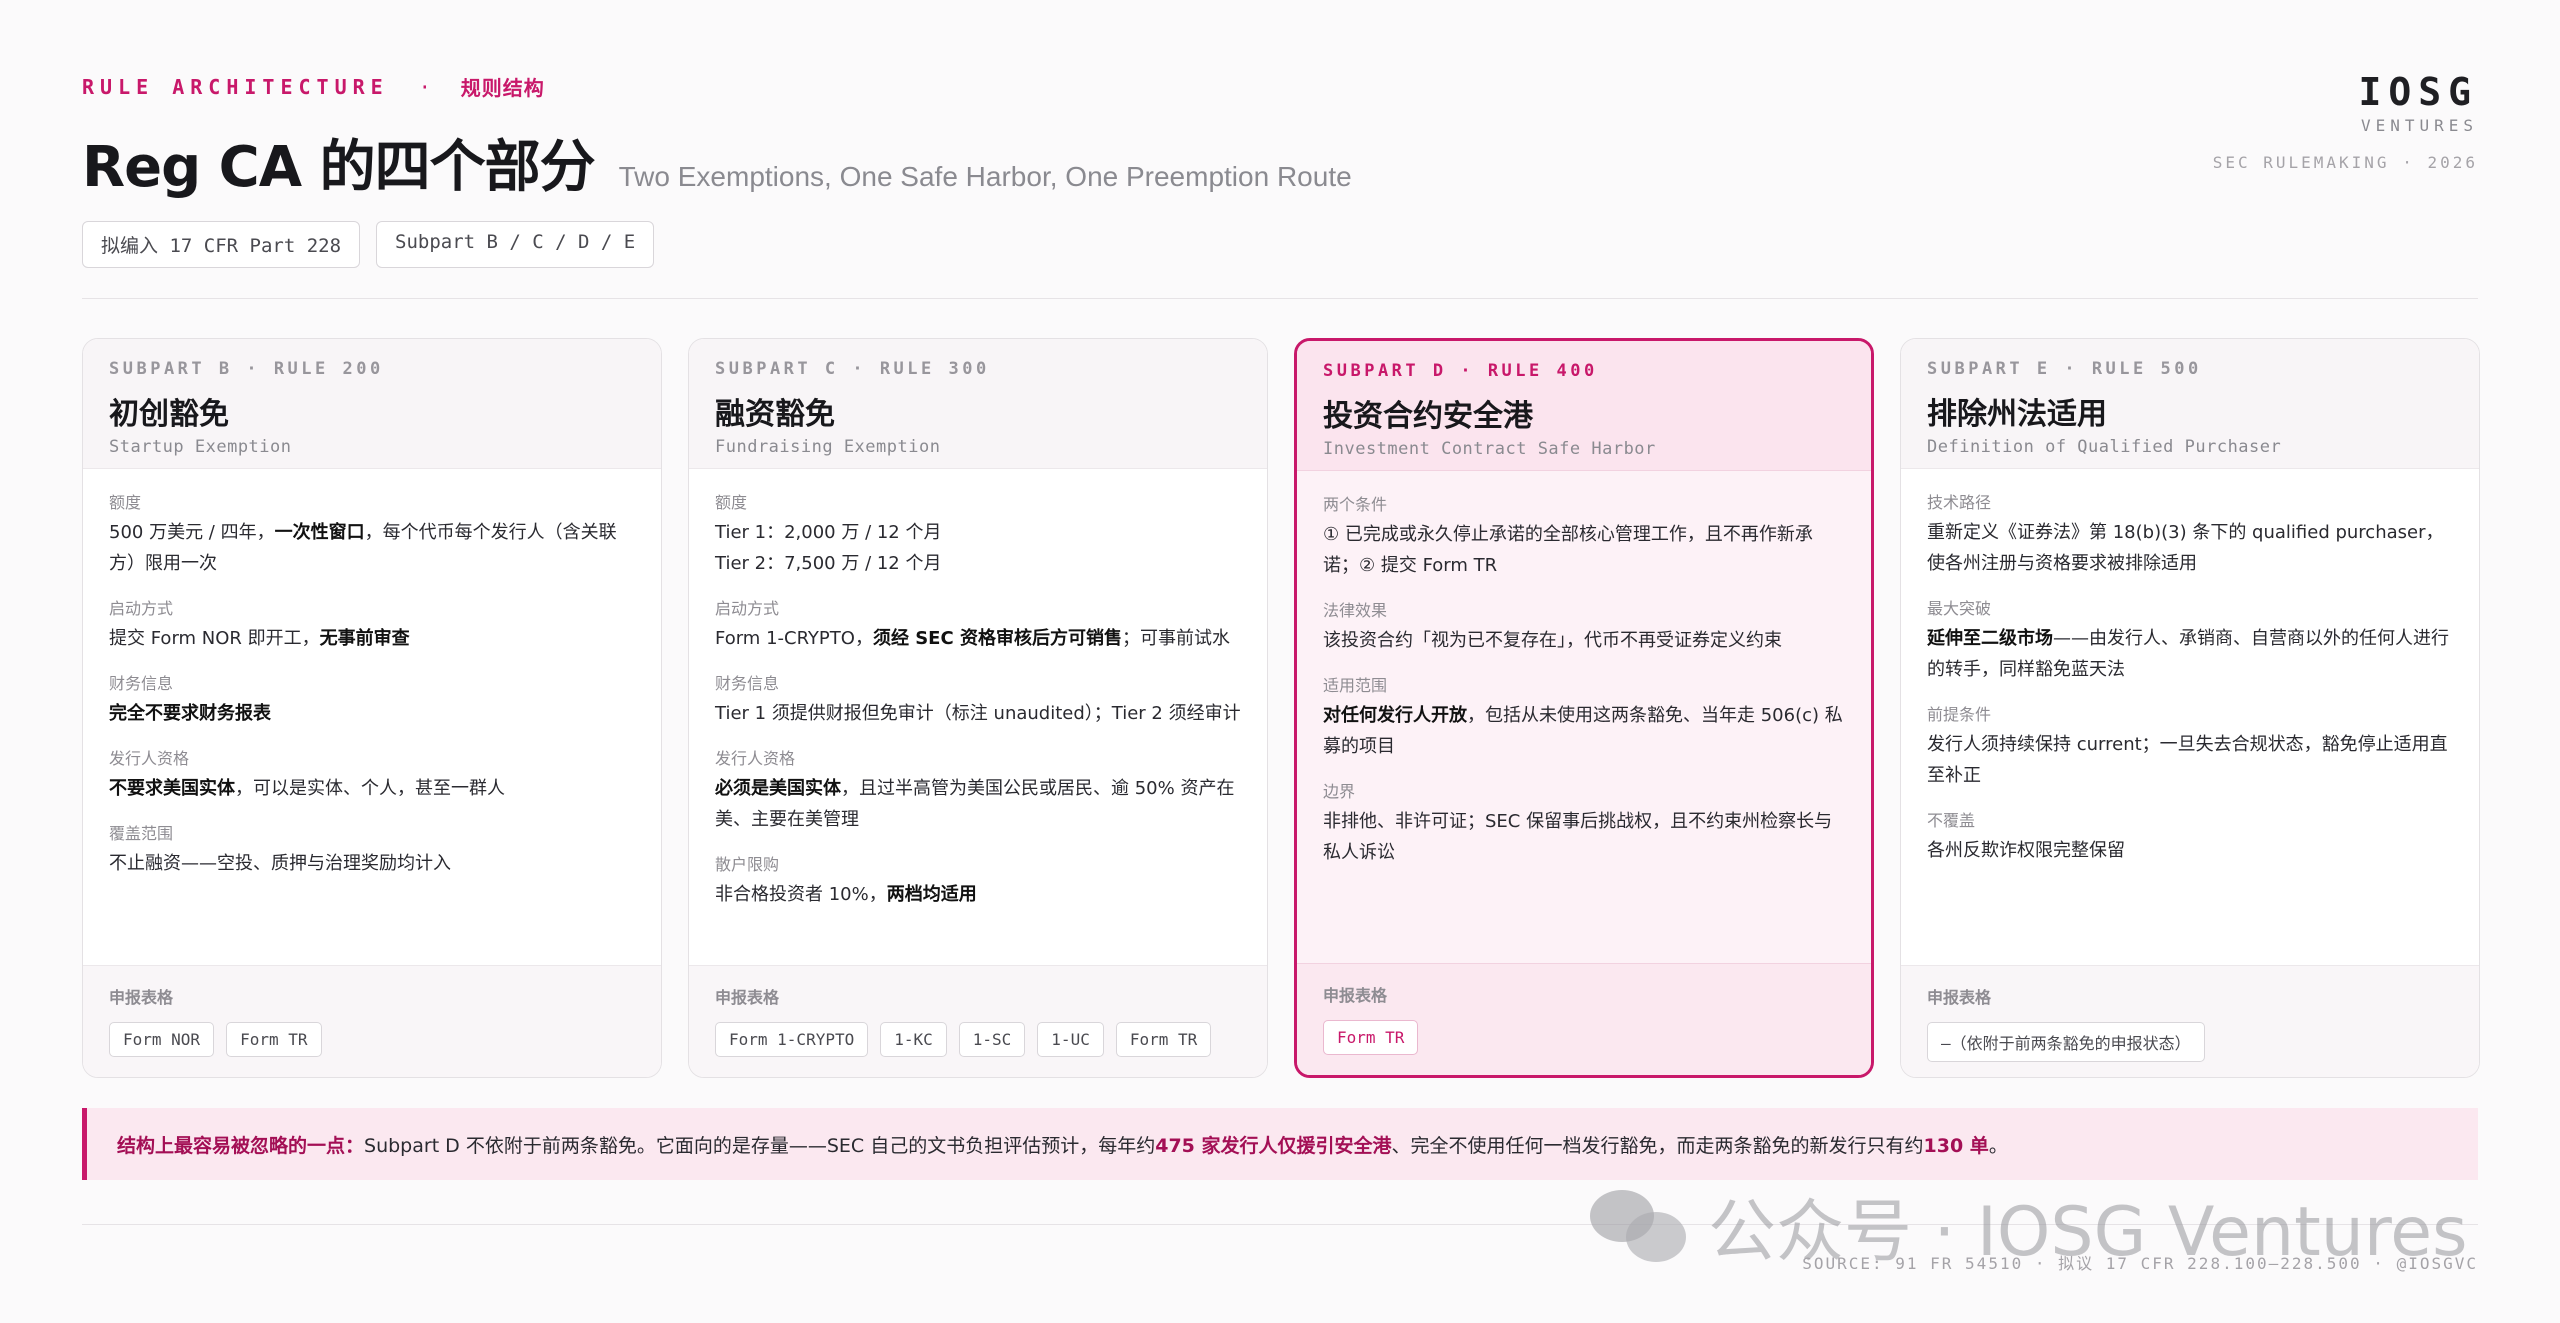 The width and height of the screenshot is (2560, 1323). What do you see at coordinates (1657, 1145) in the screenshot?
I see `callout-text-2: 、完全不使用任何一档发行豁免，而走两条豁免的新发行只有约` at bounding box center [1657, 1145].